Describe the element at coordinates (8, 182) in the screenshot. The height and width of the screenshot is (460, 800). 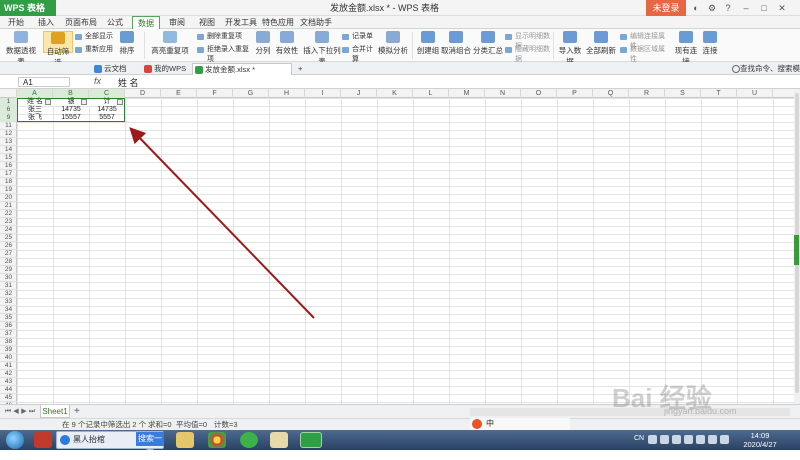
I see `row-header: 18` at that location.